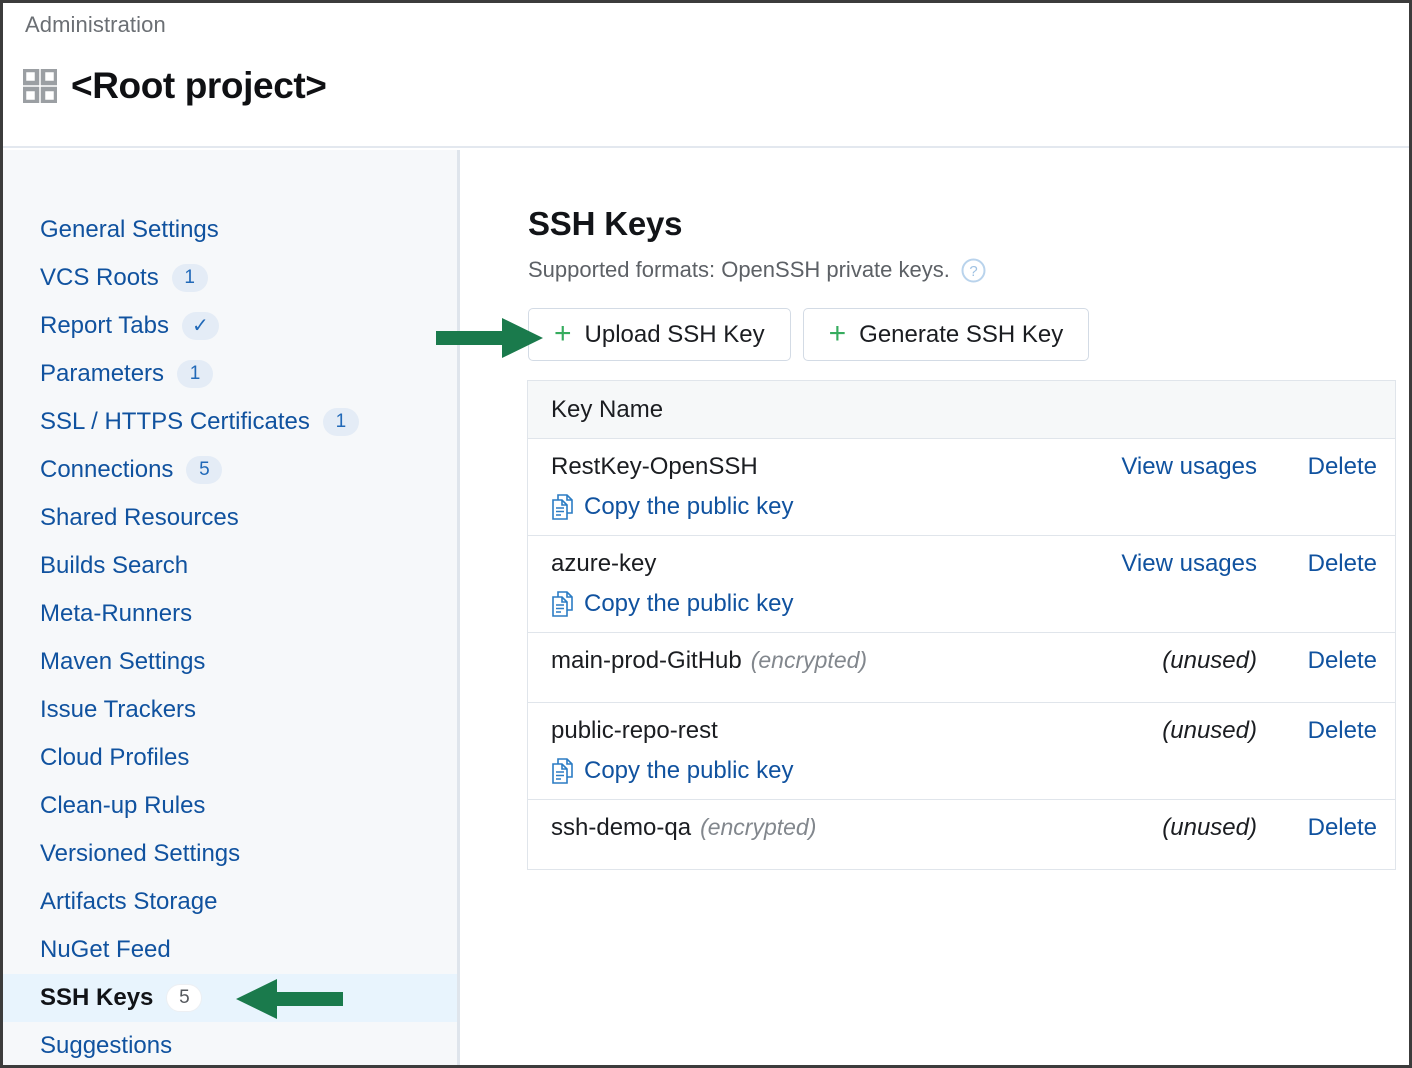  Describe the element at coordinates (116, 613) in the screenshot. I see `sidebar-item-label: Meta-Runners` at that location.